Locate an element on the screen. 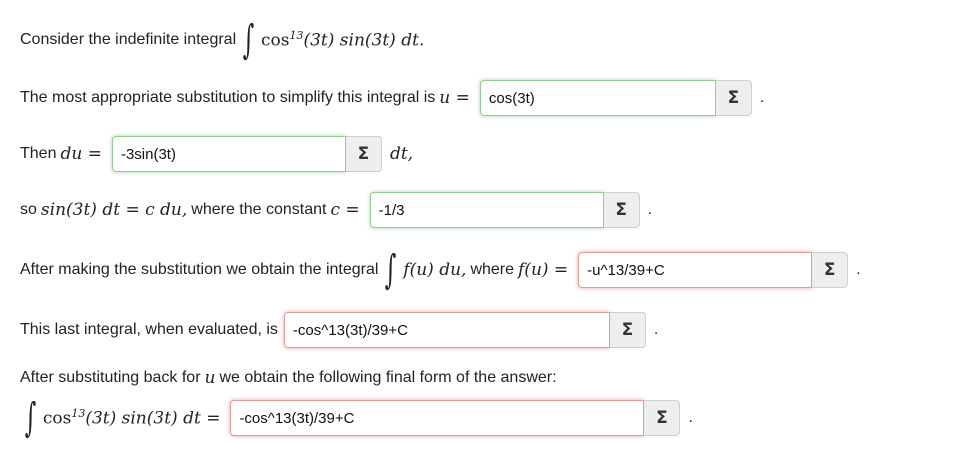 The height and width of the screenshot is (473, 956). final-integrand: cos13(3t) sin(3t) dt = is located at coordinates (131, 418).